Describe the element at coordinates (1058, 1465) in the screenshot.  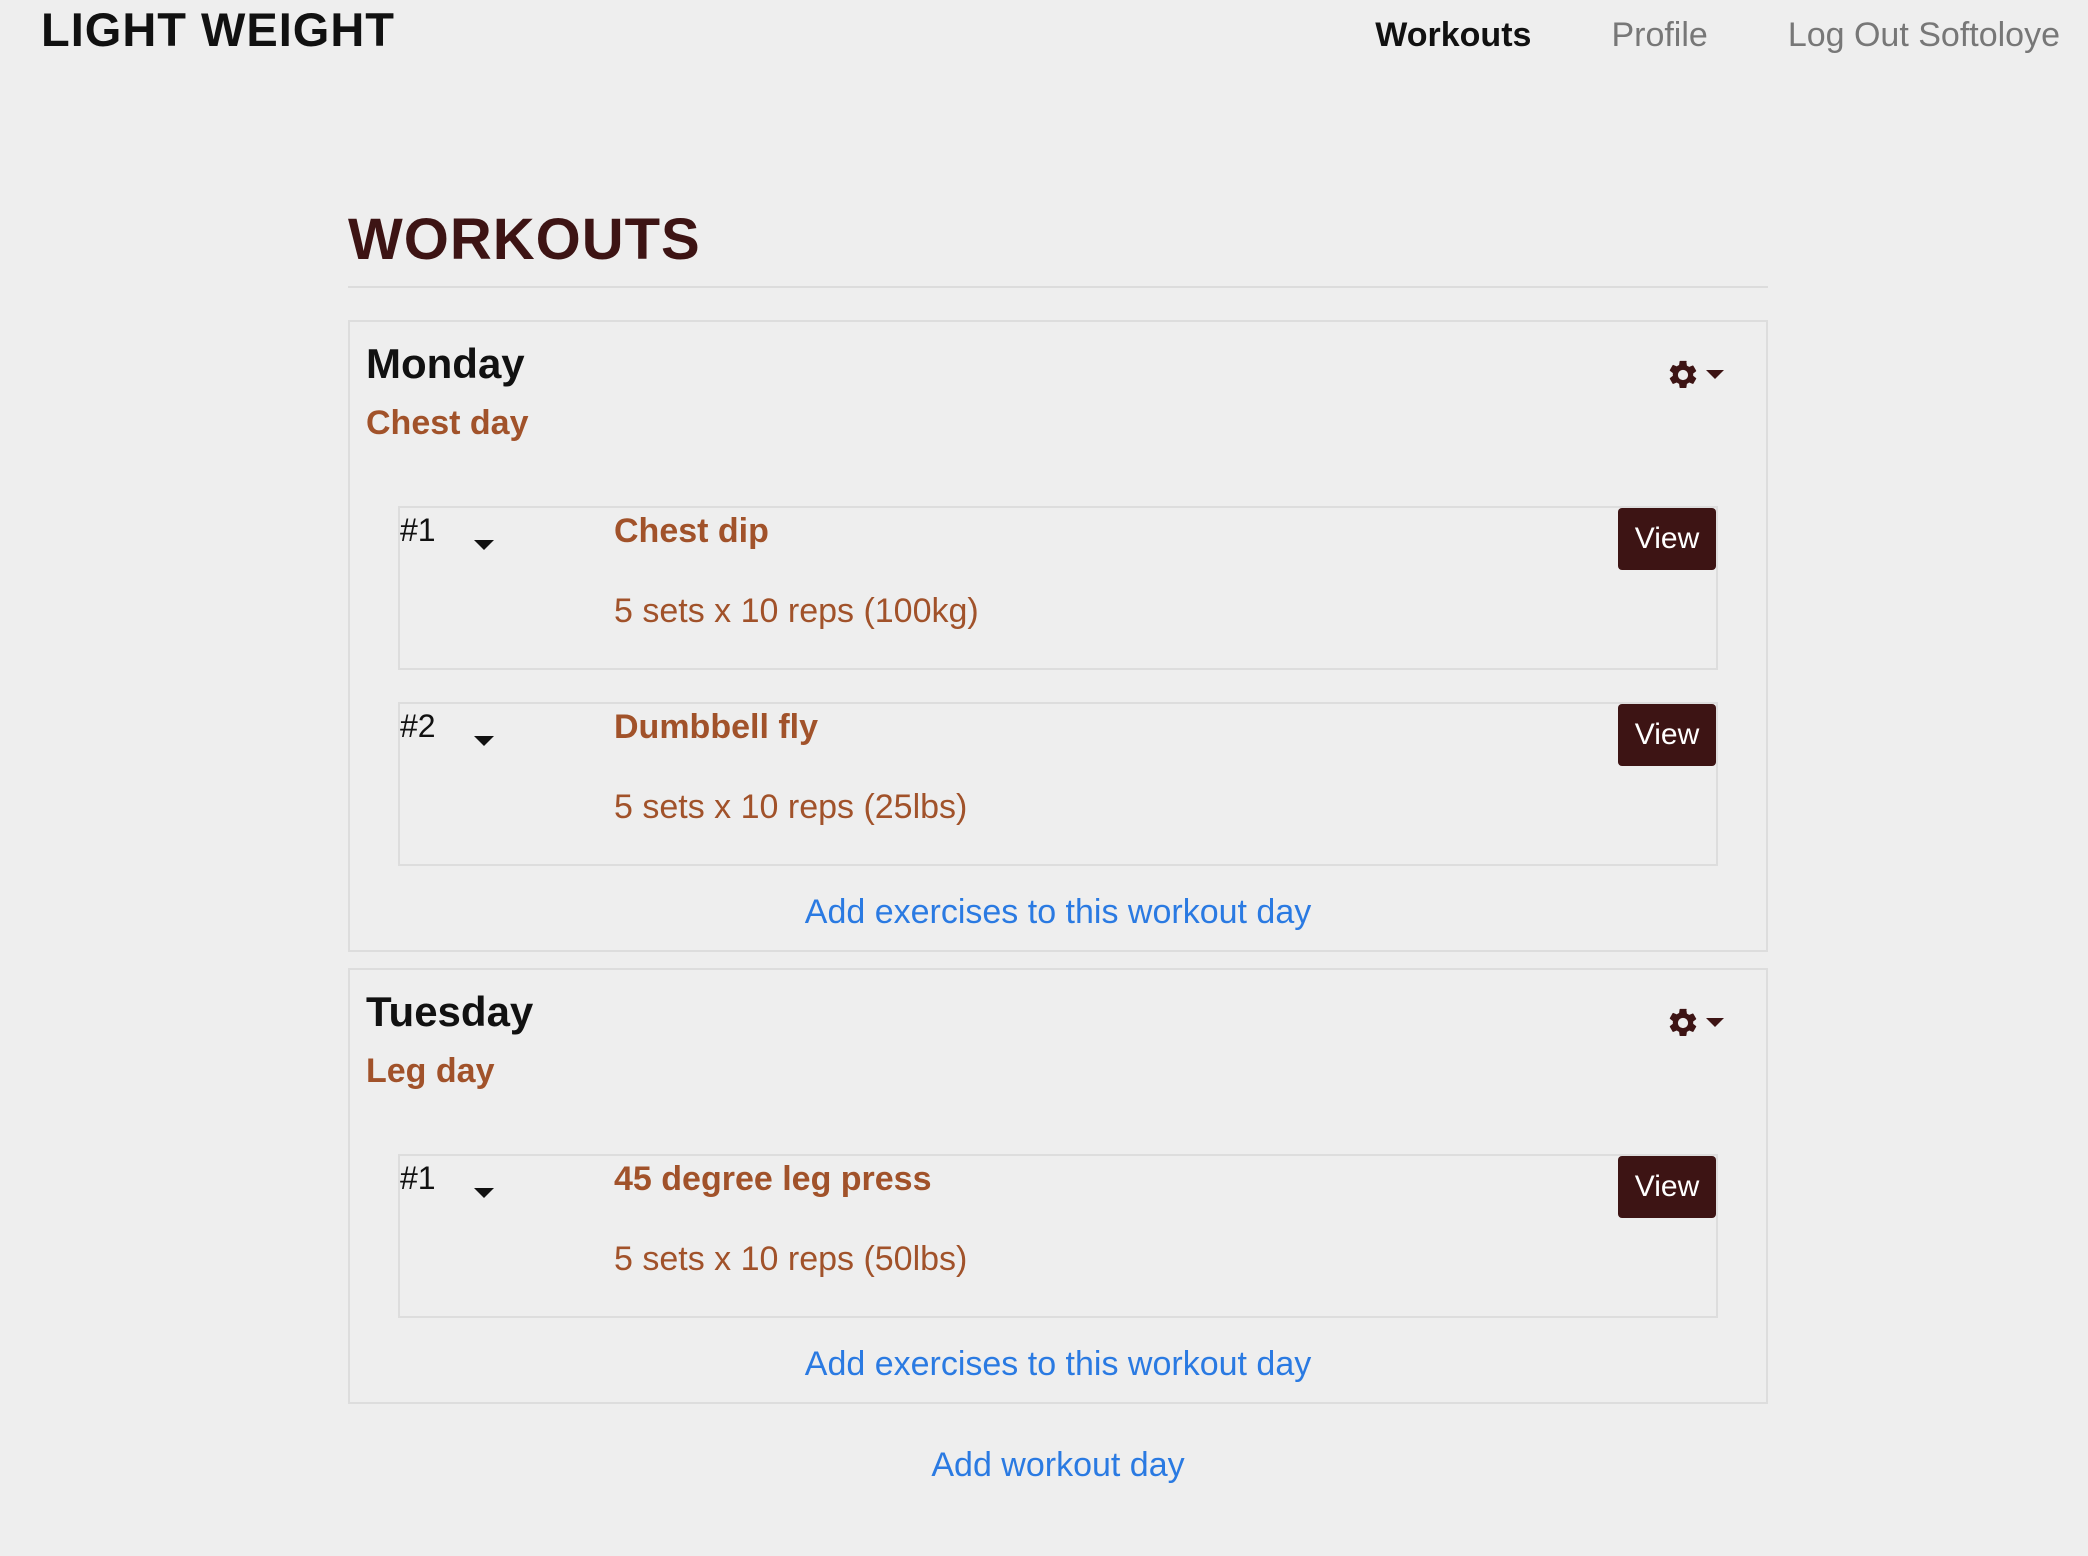
I see `add-workout-day-link: Add workout day` at that location.